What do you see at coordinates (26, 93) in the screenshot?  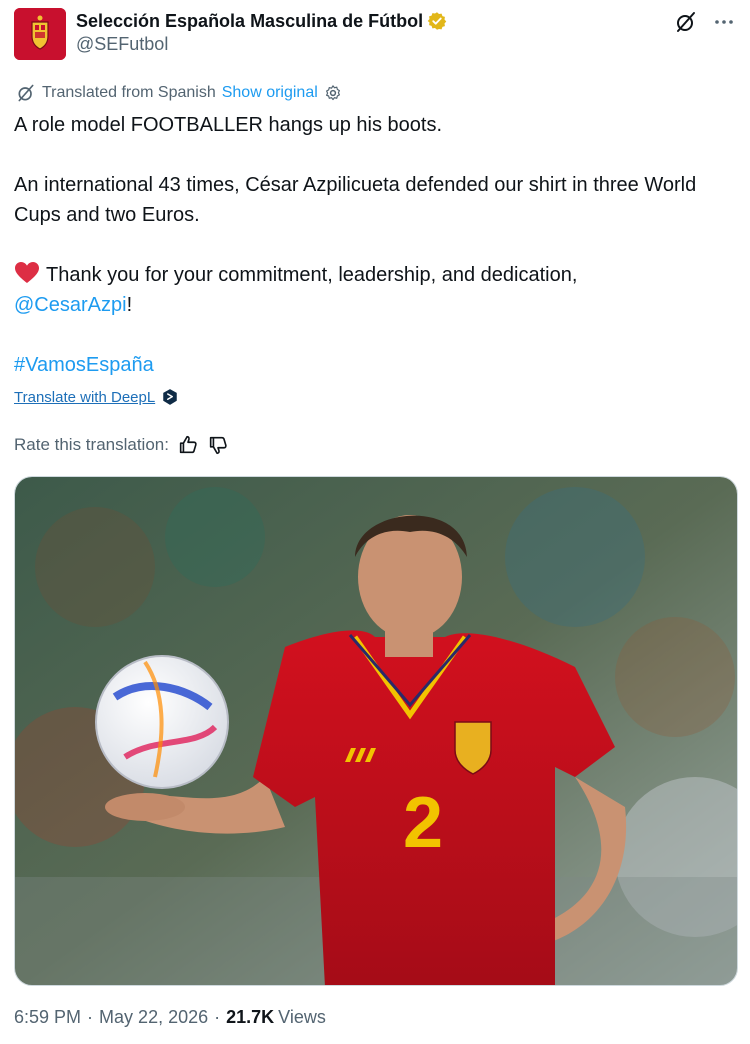 I see `translate-icon` at bounding box center [26, 93].